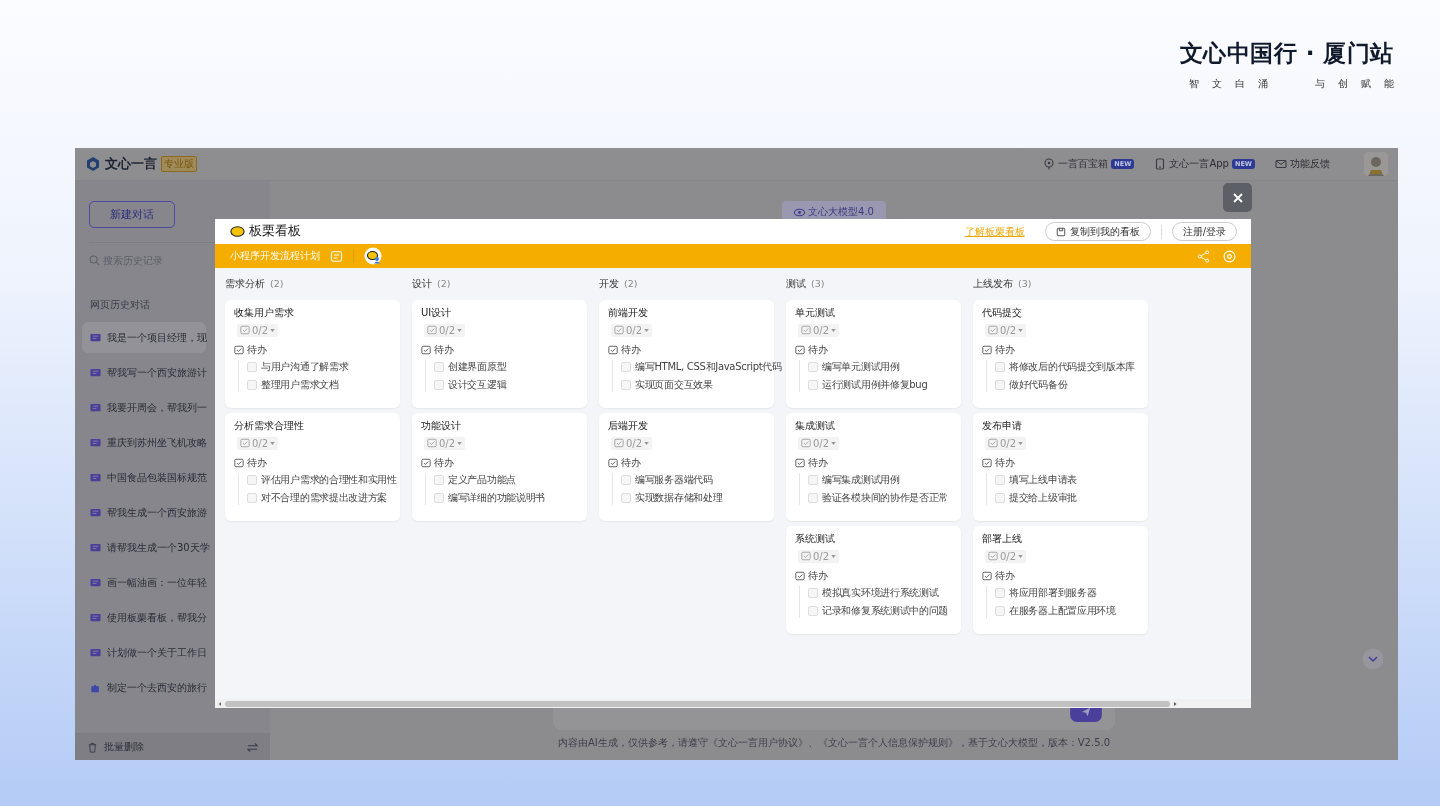 Image resolution: width=1440 pixels, height=806 pixels. I want to click on history-item: 画一幅油画：一位年轻, so click(144, 582).